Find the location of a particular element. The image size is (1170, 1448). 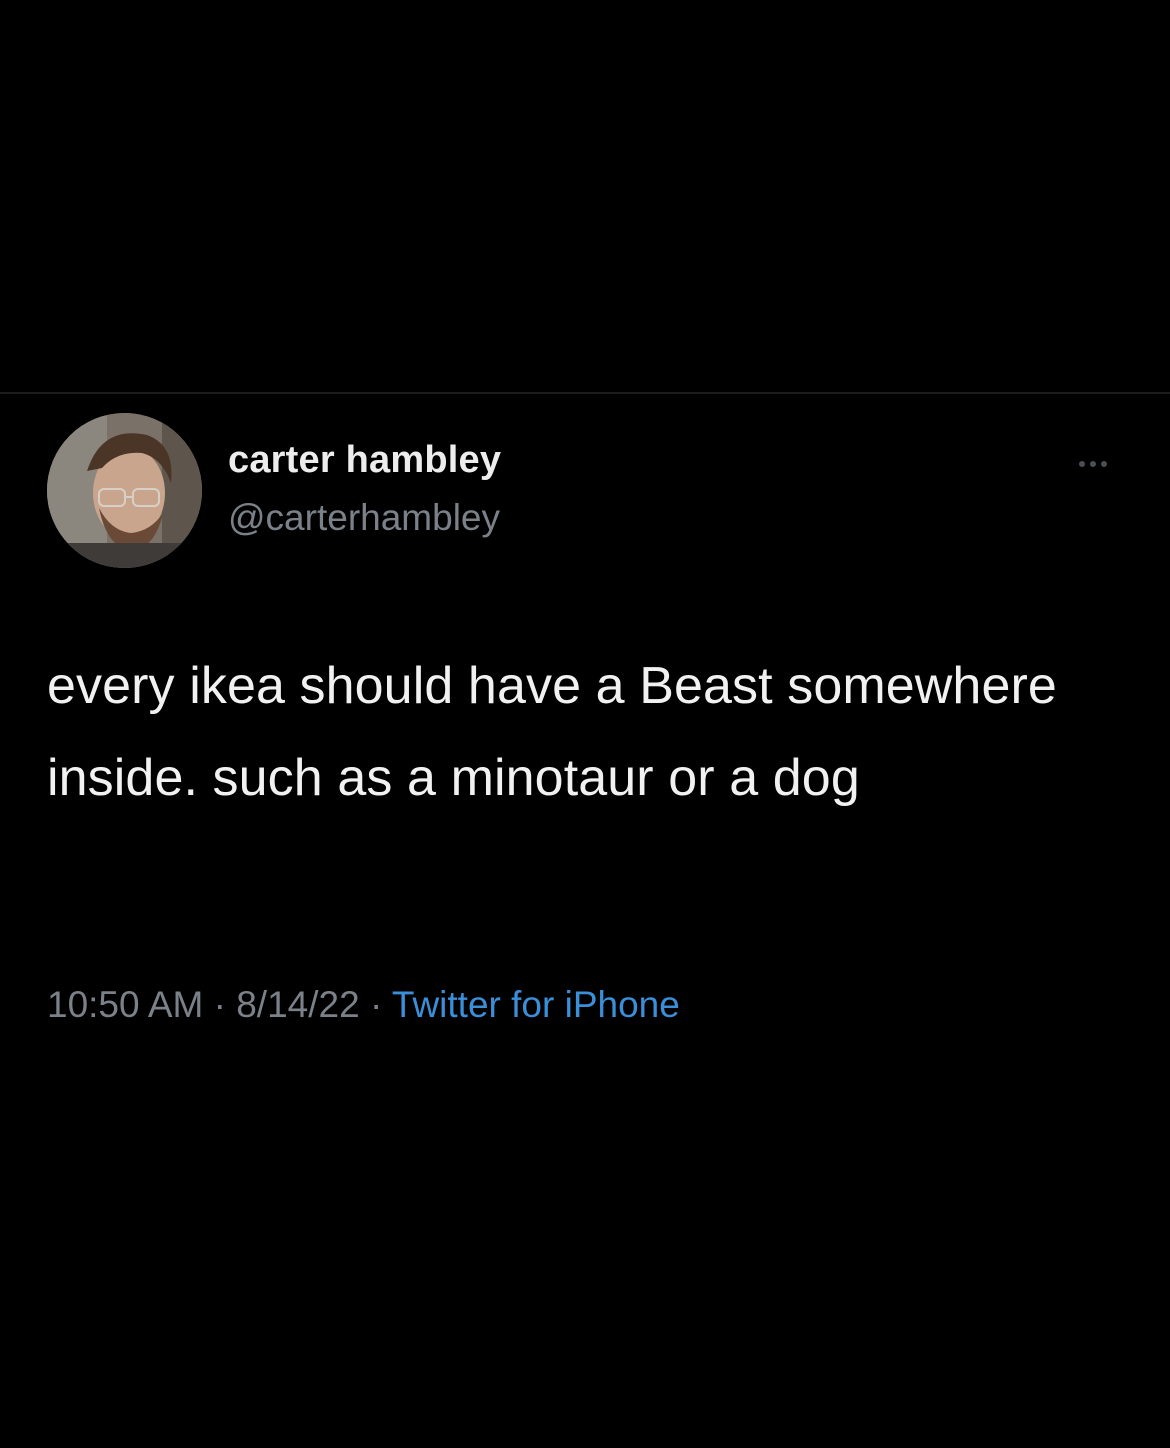

more-options-icon is located at coordinates (1093, 464).